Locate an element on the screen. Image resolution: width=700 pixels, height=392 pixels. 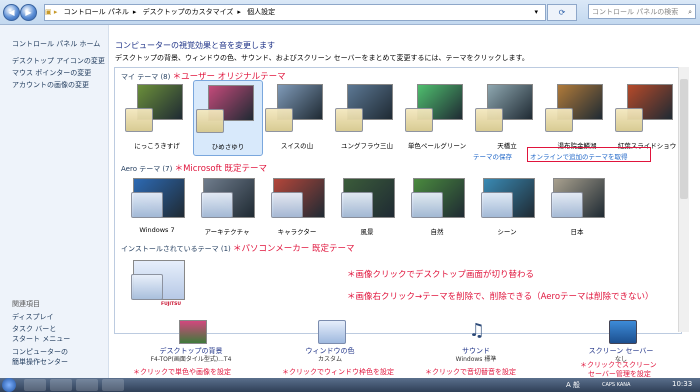
ime-indicator: A 般 is located at coordinates (573, 385).